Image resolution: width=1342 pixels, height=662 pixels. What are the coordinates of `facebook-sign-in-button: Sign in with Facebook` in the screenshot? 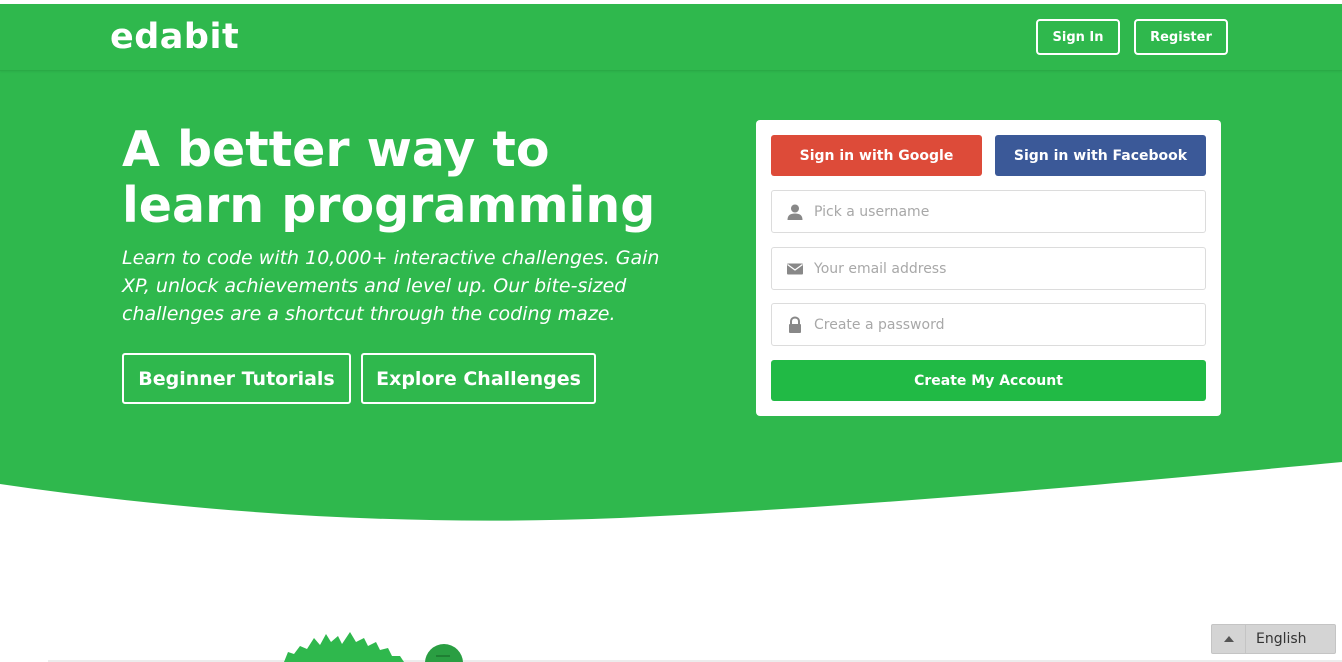 It's located at (1100, 155).